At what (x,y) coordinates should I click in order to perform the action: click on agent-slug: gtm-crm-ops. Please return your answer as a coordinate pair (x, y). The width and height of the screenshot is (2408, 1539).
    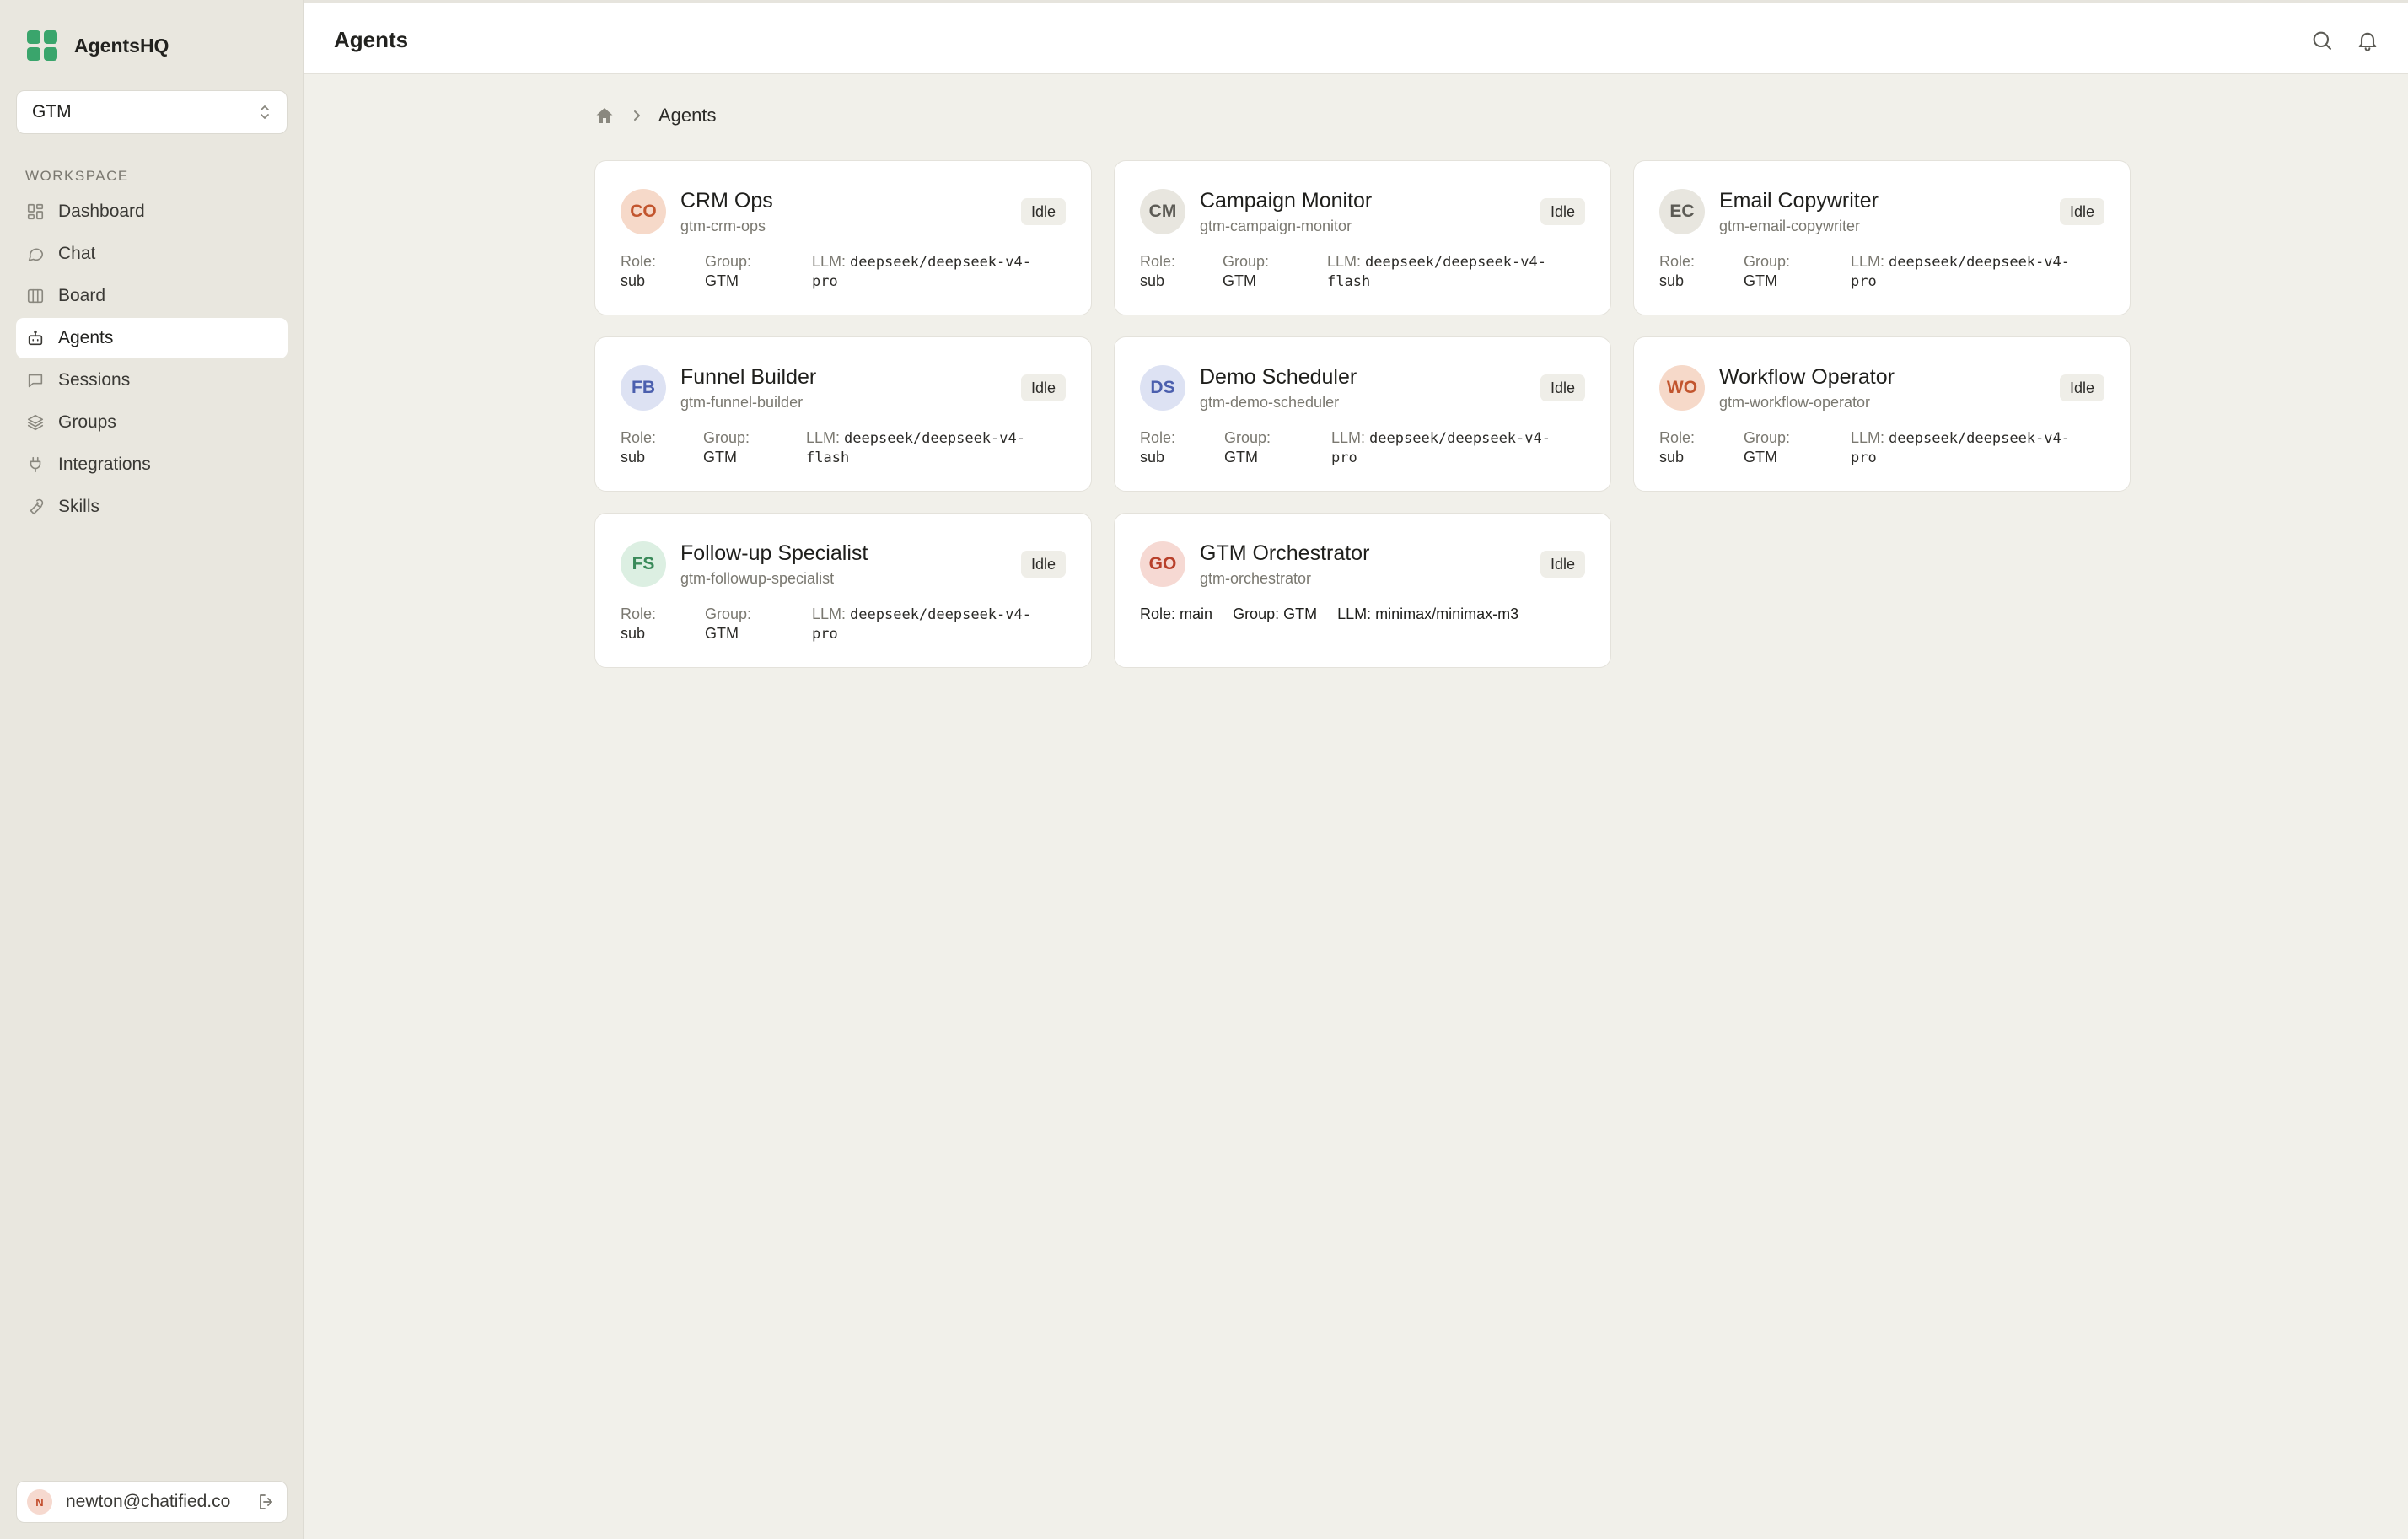
    Looking at the image, I should click on (723, 226).